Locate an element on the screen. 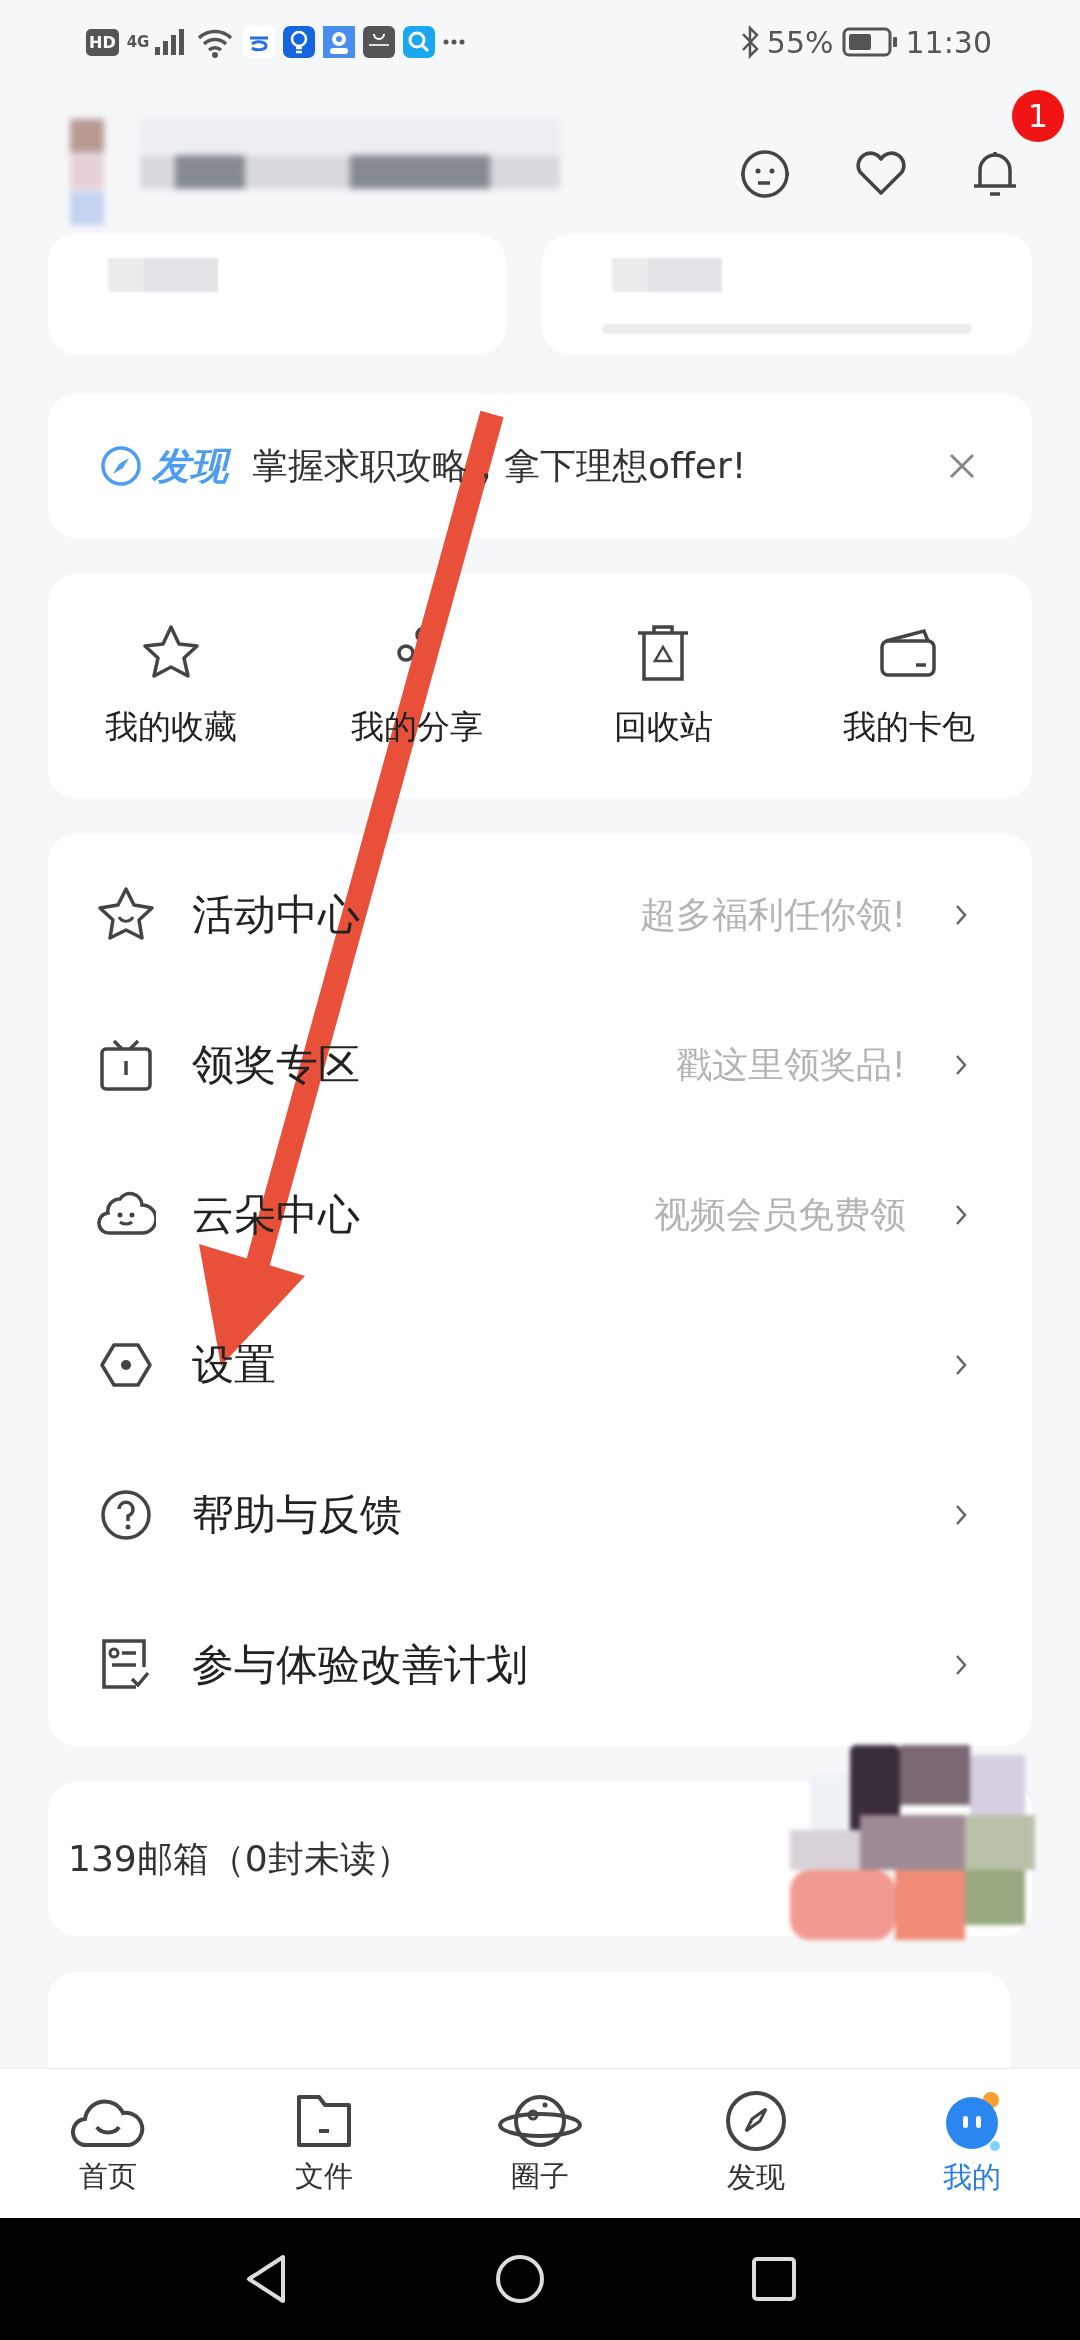 Image resolution: width=1080 pixels, height=2340 pixels. nav-tab: 文件 is located at coordinates (324, 2144).